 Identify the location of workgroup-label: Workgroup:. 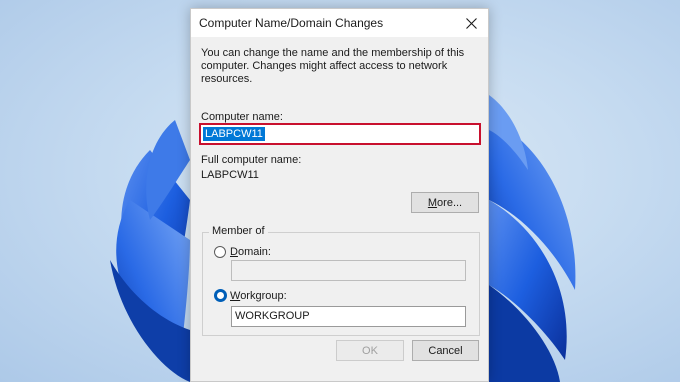
(258, 296).